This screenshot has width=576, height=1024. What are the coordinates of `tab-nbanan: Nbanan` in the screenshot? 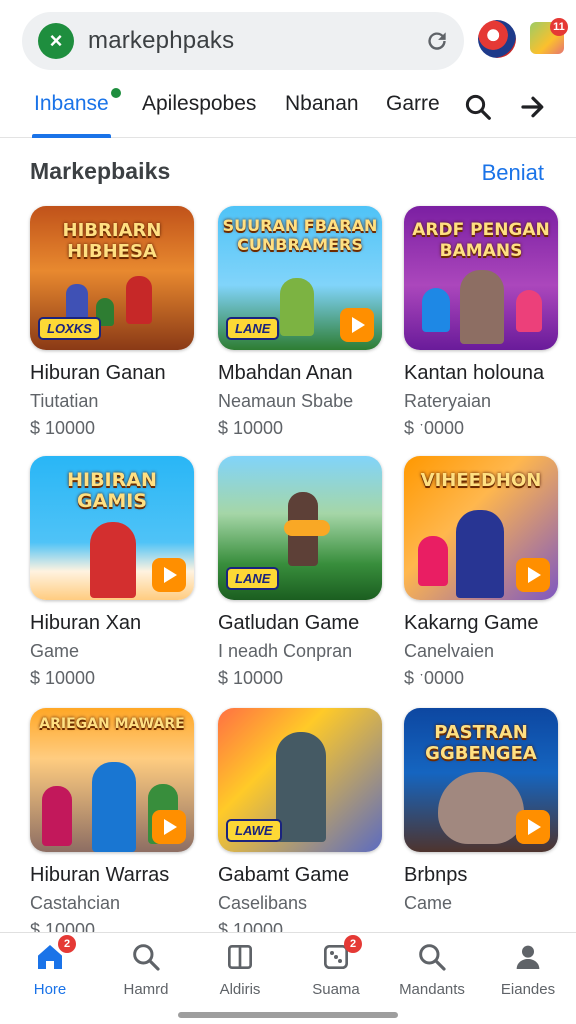 It's located at (322, 115).